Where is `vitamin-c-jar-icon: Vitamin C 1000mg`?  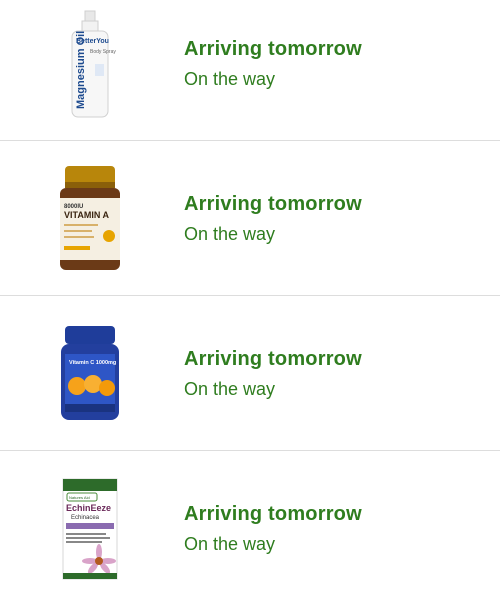 vitamin-c-jar-icon: Vitamin C 1000mg is located at coordinates (90, 372).